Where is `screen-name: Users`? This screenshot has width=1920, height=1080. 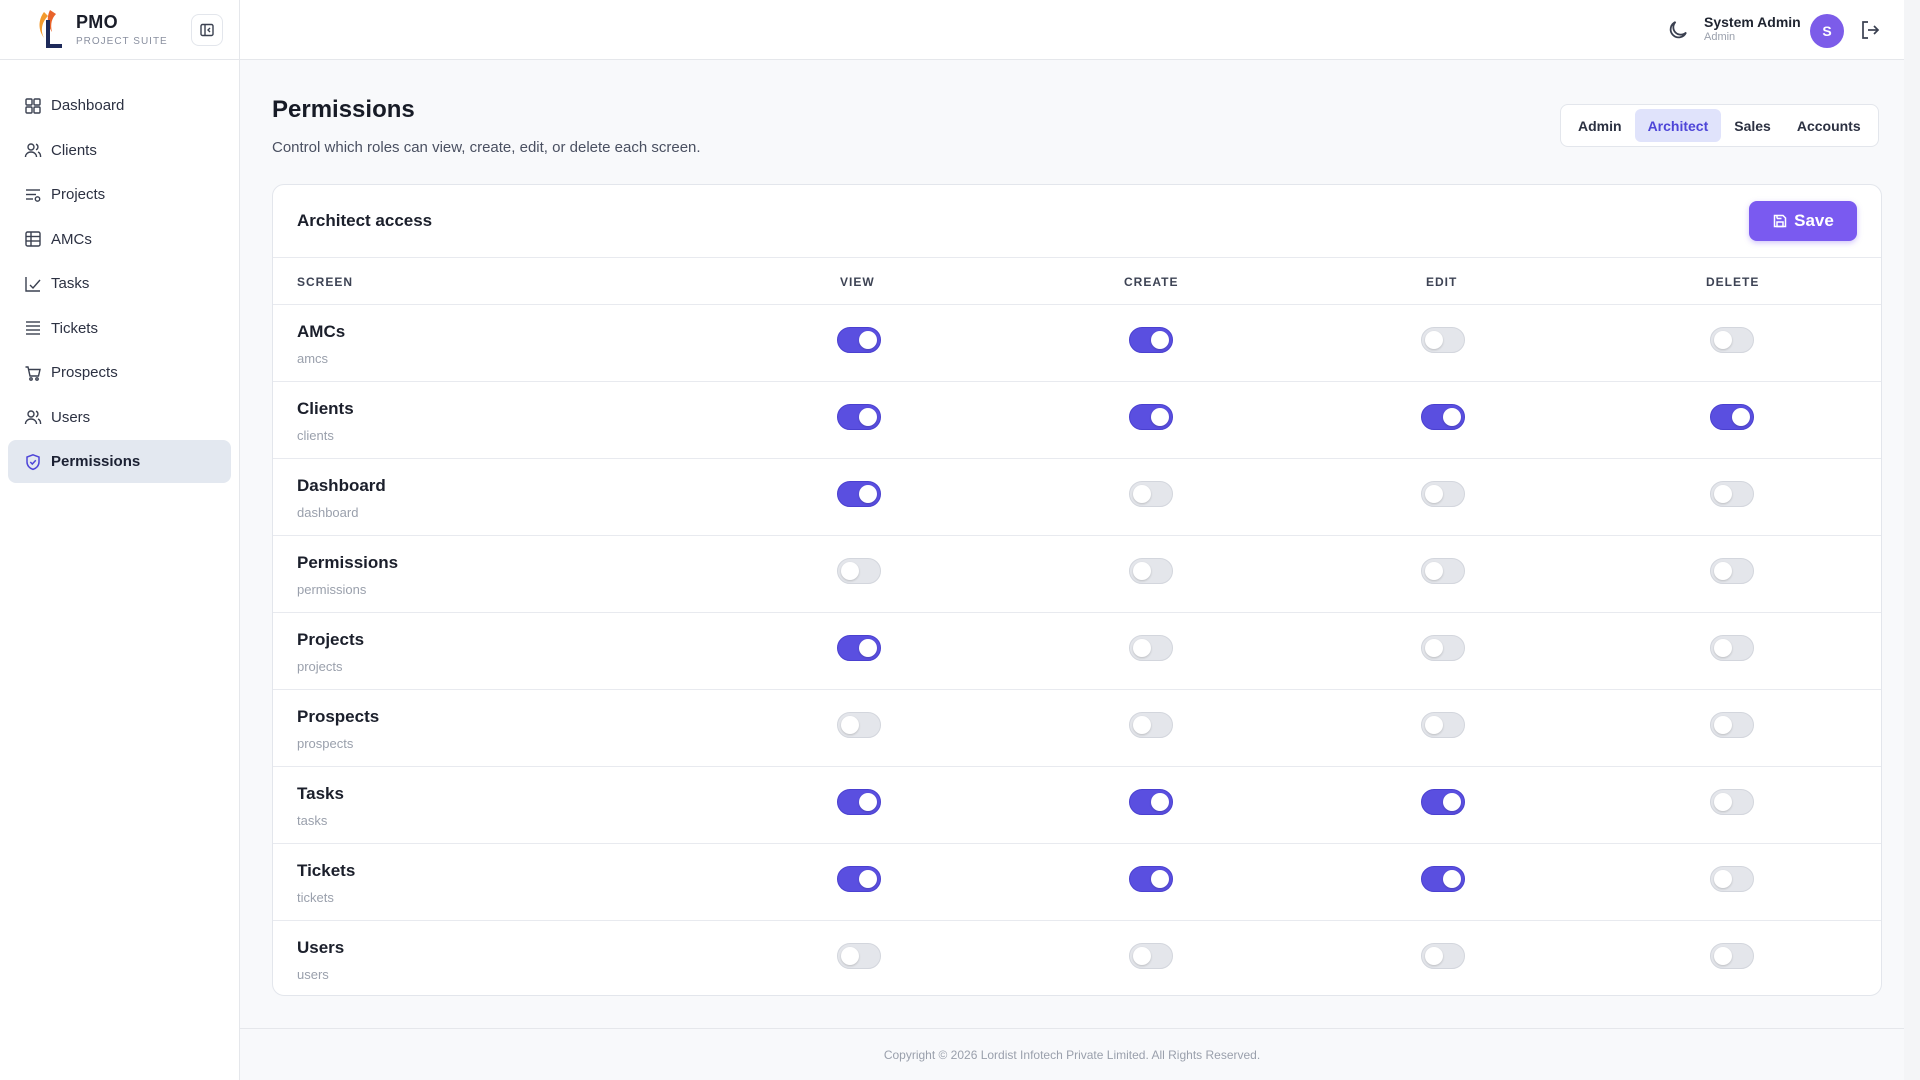
screen-name: Users is located at coordinates (321, 947).